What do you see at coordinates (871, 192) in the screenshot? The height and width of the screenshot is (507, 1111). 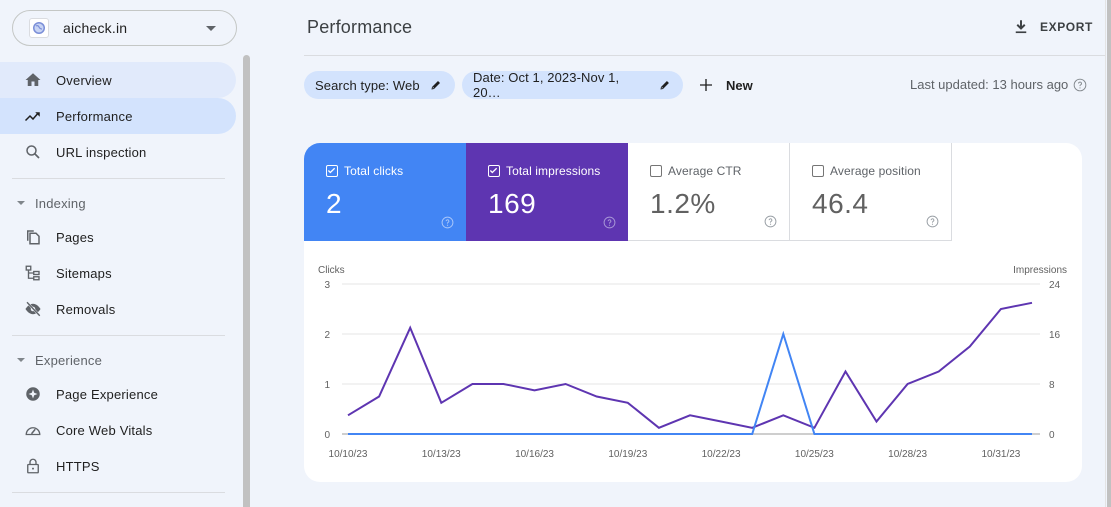 I see `metric-average-position: Average position 46.4` at bounding box center [871, 192].